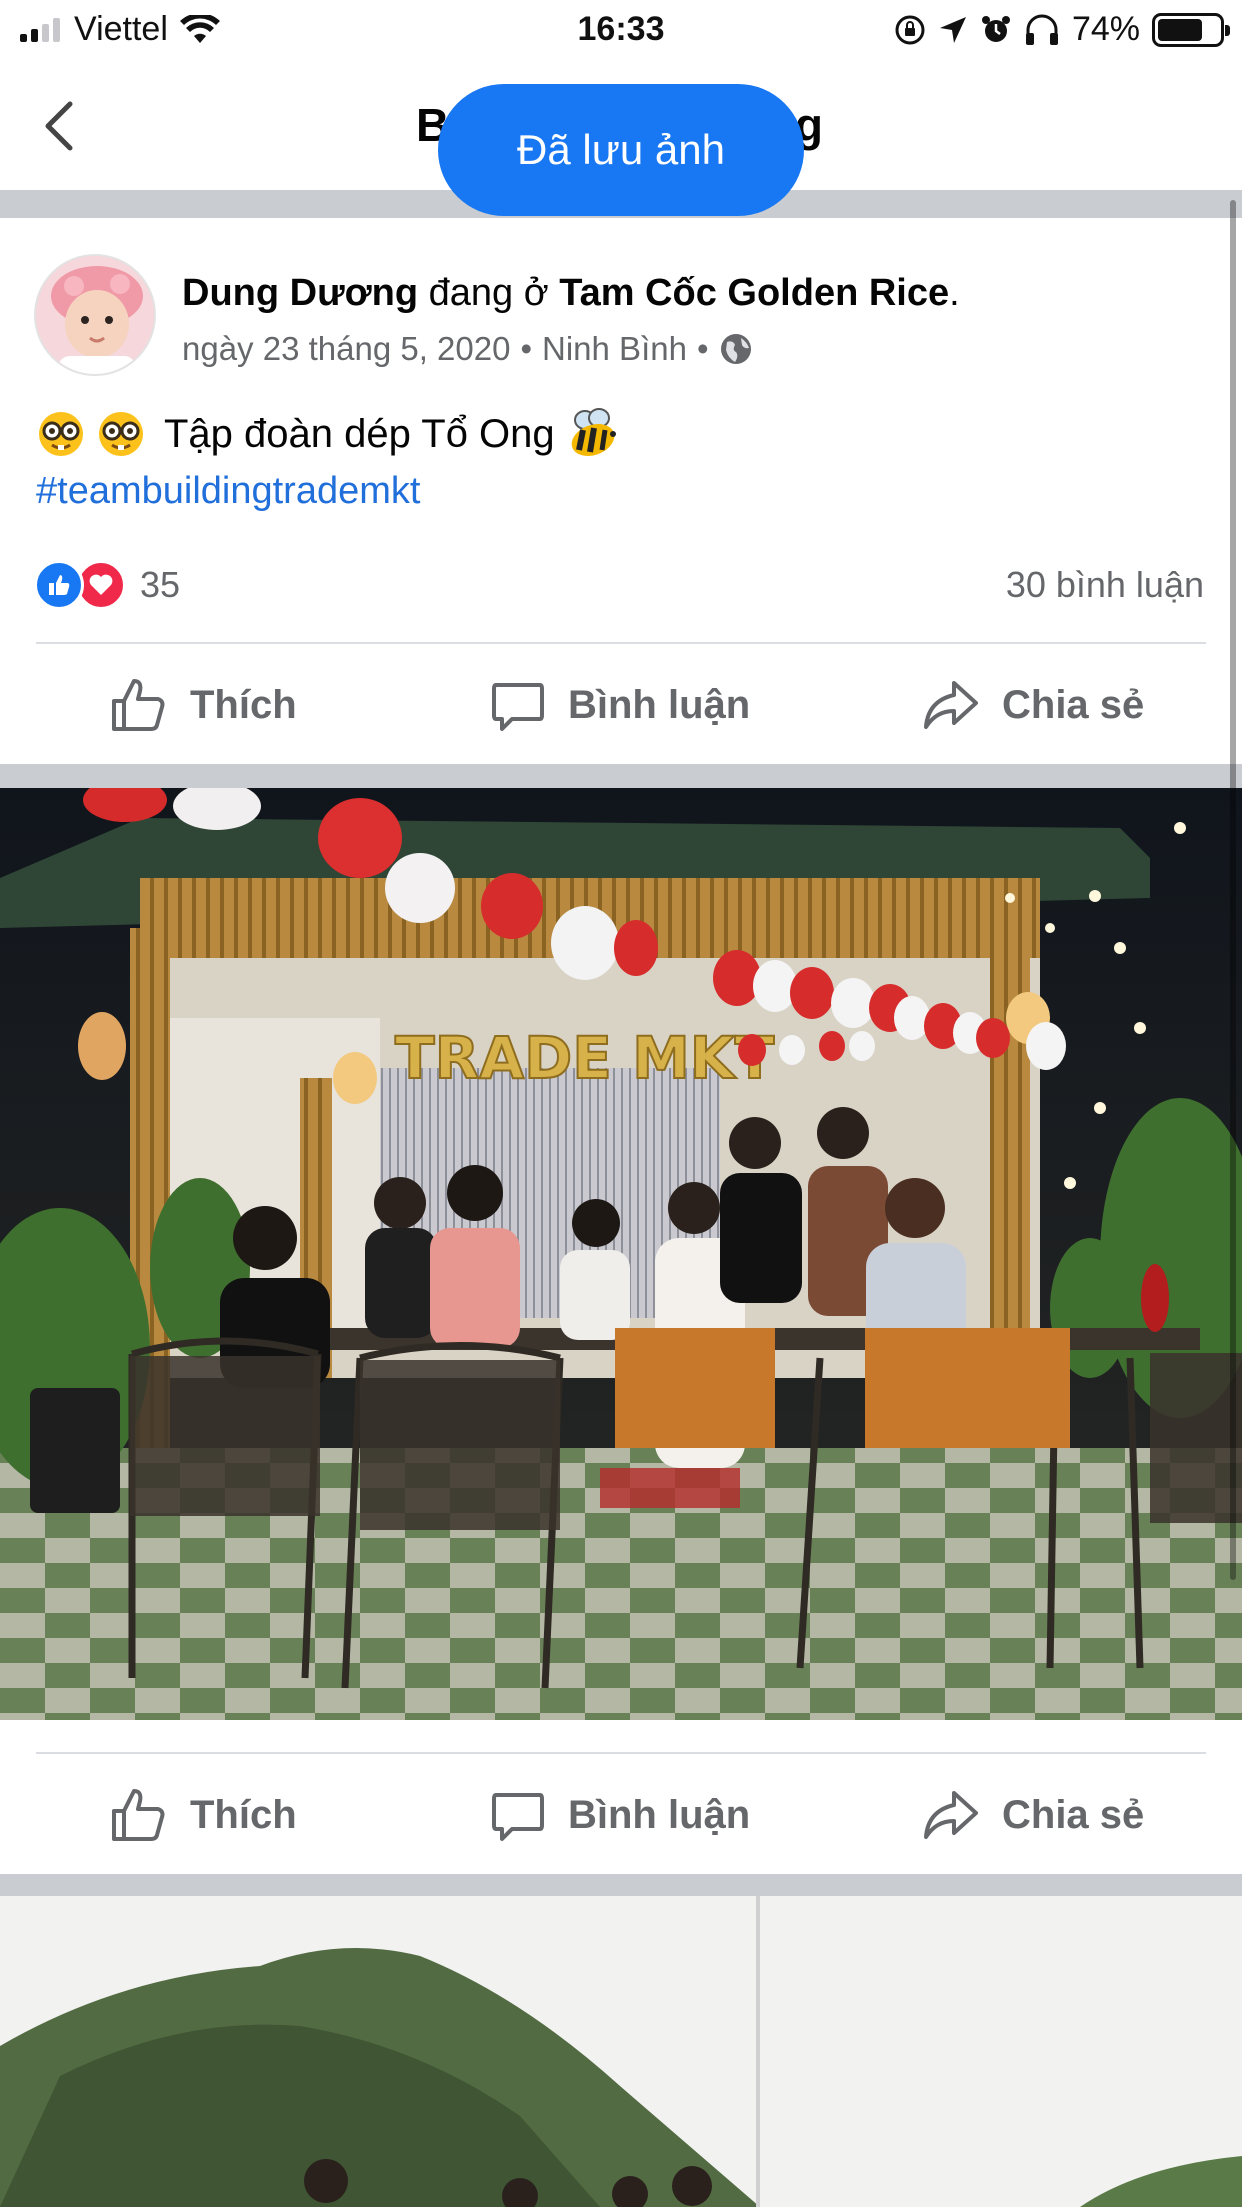 Image resolution: width=1242 pixels, height=2207 pixels. I want to click on post-date: ngày 23 tháng 5, 2020, so click(346, 349).